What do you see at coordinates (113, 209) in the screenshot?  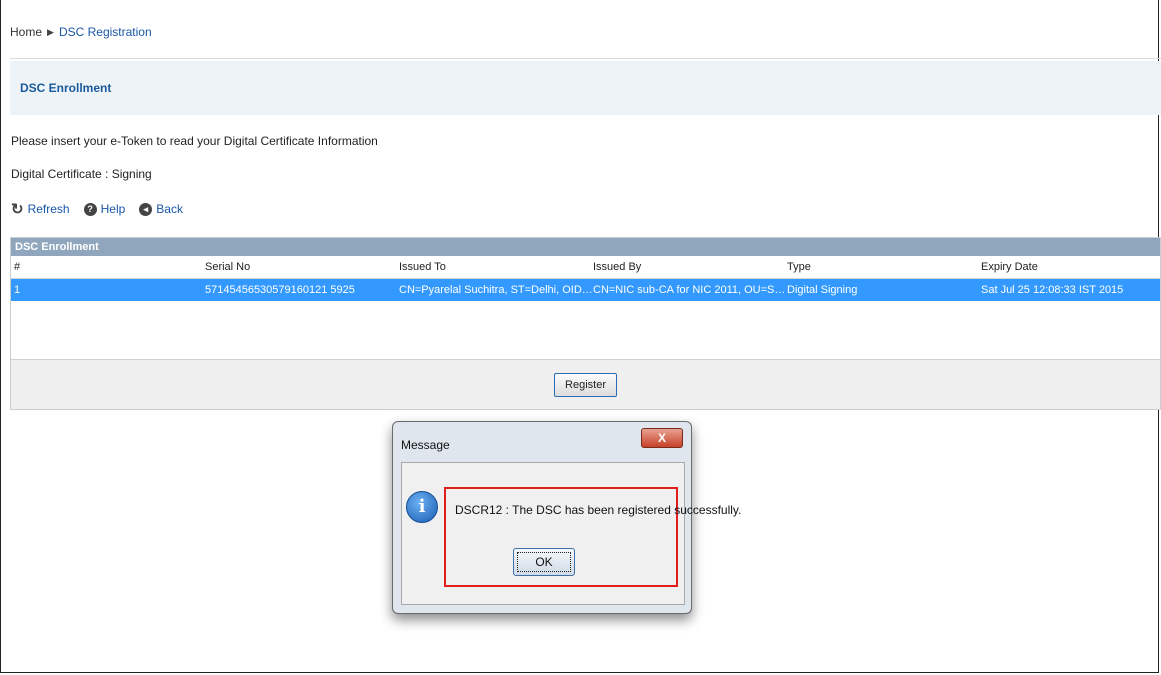 I see `help-label: Help` at bounding box center [113, 209].